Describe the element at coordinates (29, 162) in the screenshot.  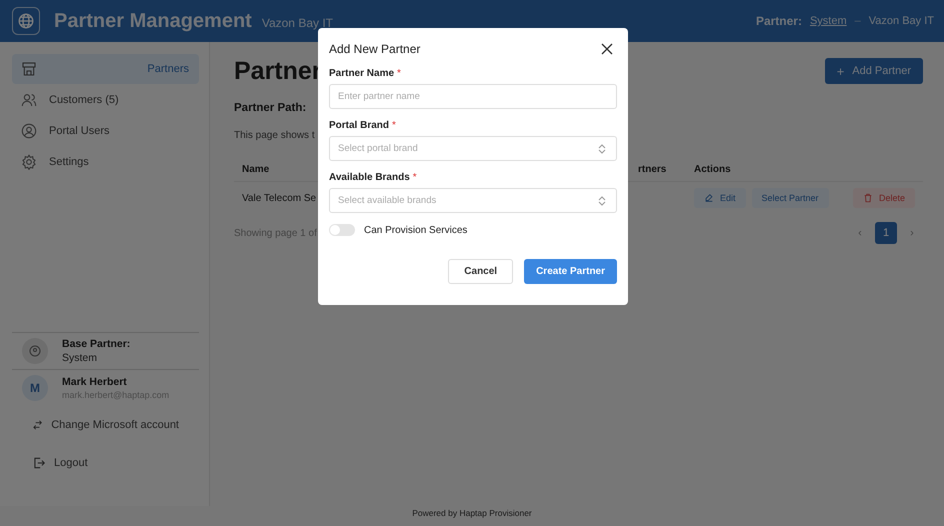
I see `settings-icon` at that location.